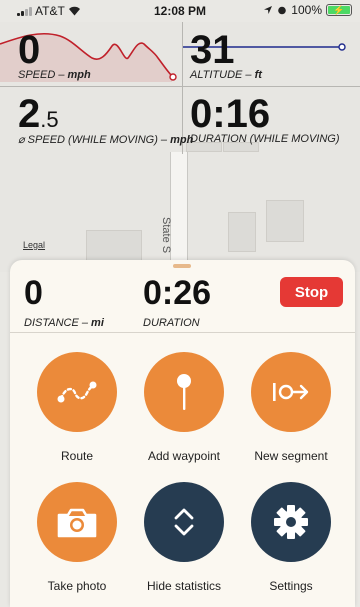  What do you see at coordinates (184, 522) in the screenshot?
I see `chevron-up-down-icon` at bounding box center [184, 522].